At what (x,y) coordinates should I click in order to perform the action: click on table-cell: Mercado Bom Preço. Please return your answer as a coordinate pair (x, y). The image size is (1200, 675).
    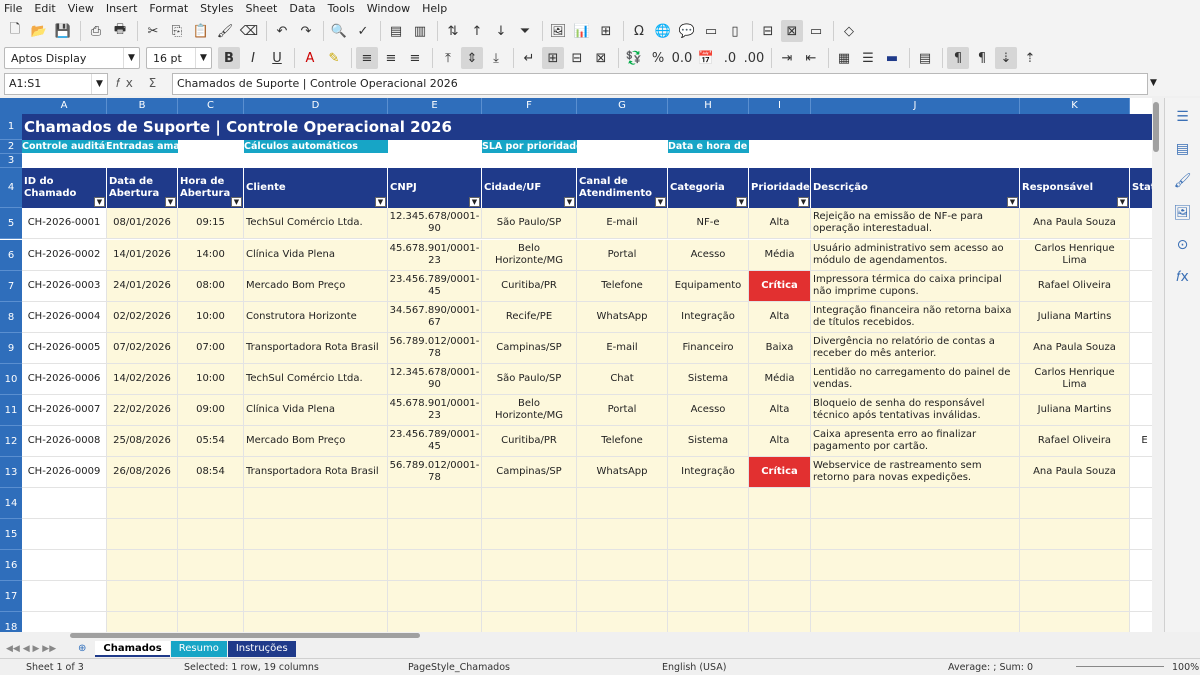
    Looking at the image, I should click on (316, 286).